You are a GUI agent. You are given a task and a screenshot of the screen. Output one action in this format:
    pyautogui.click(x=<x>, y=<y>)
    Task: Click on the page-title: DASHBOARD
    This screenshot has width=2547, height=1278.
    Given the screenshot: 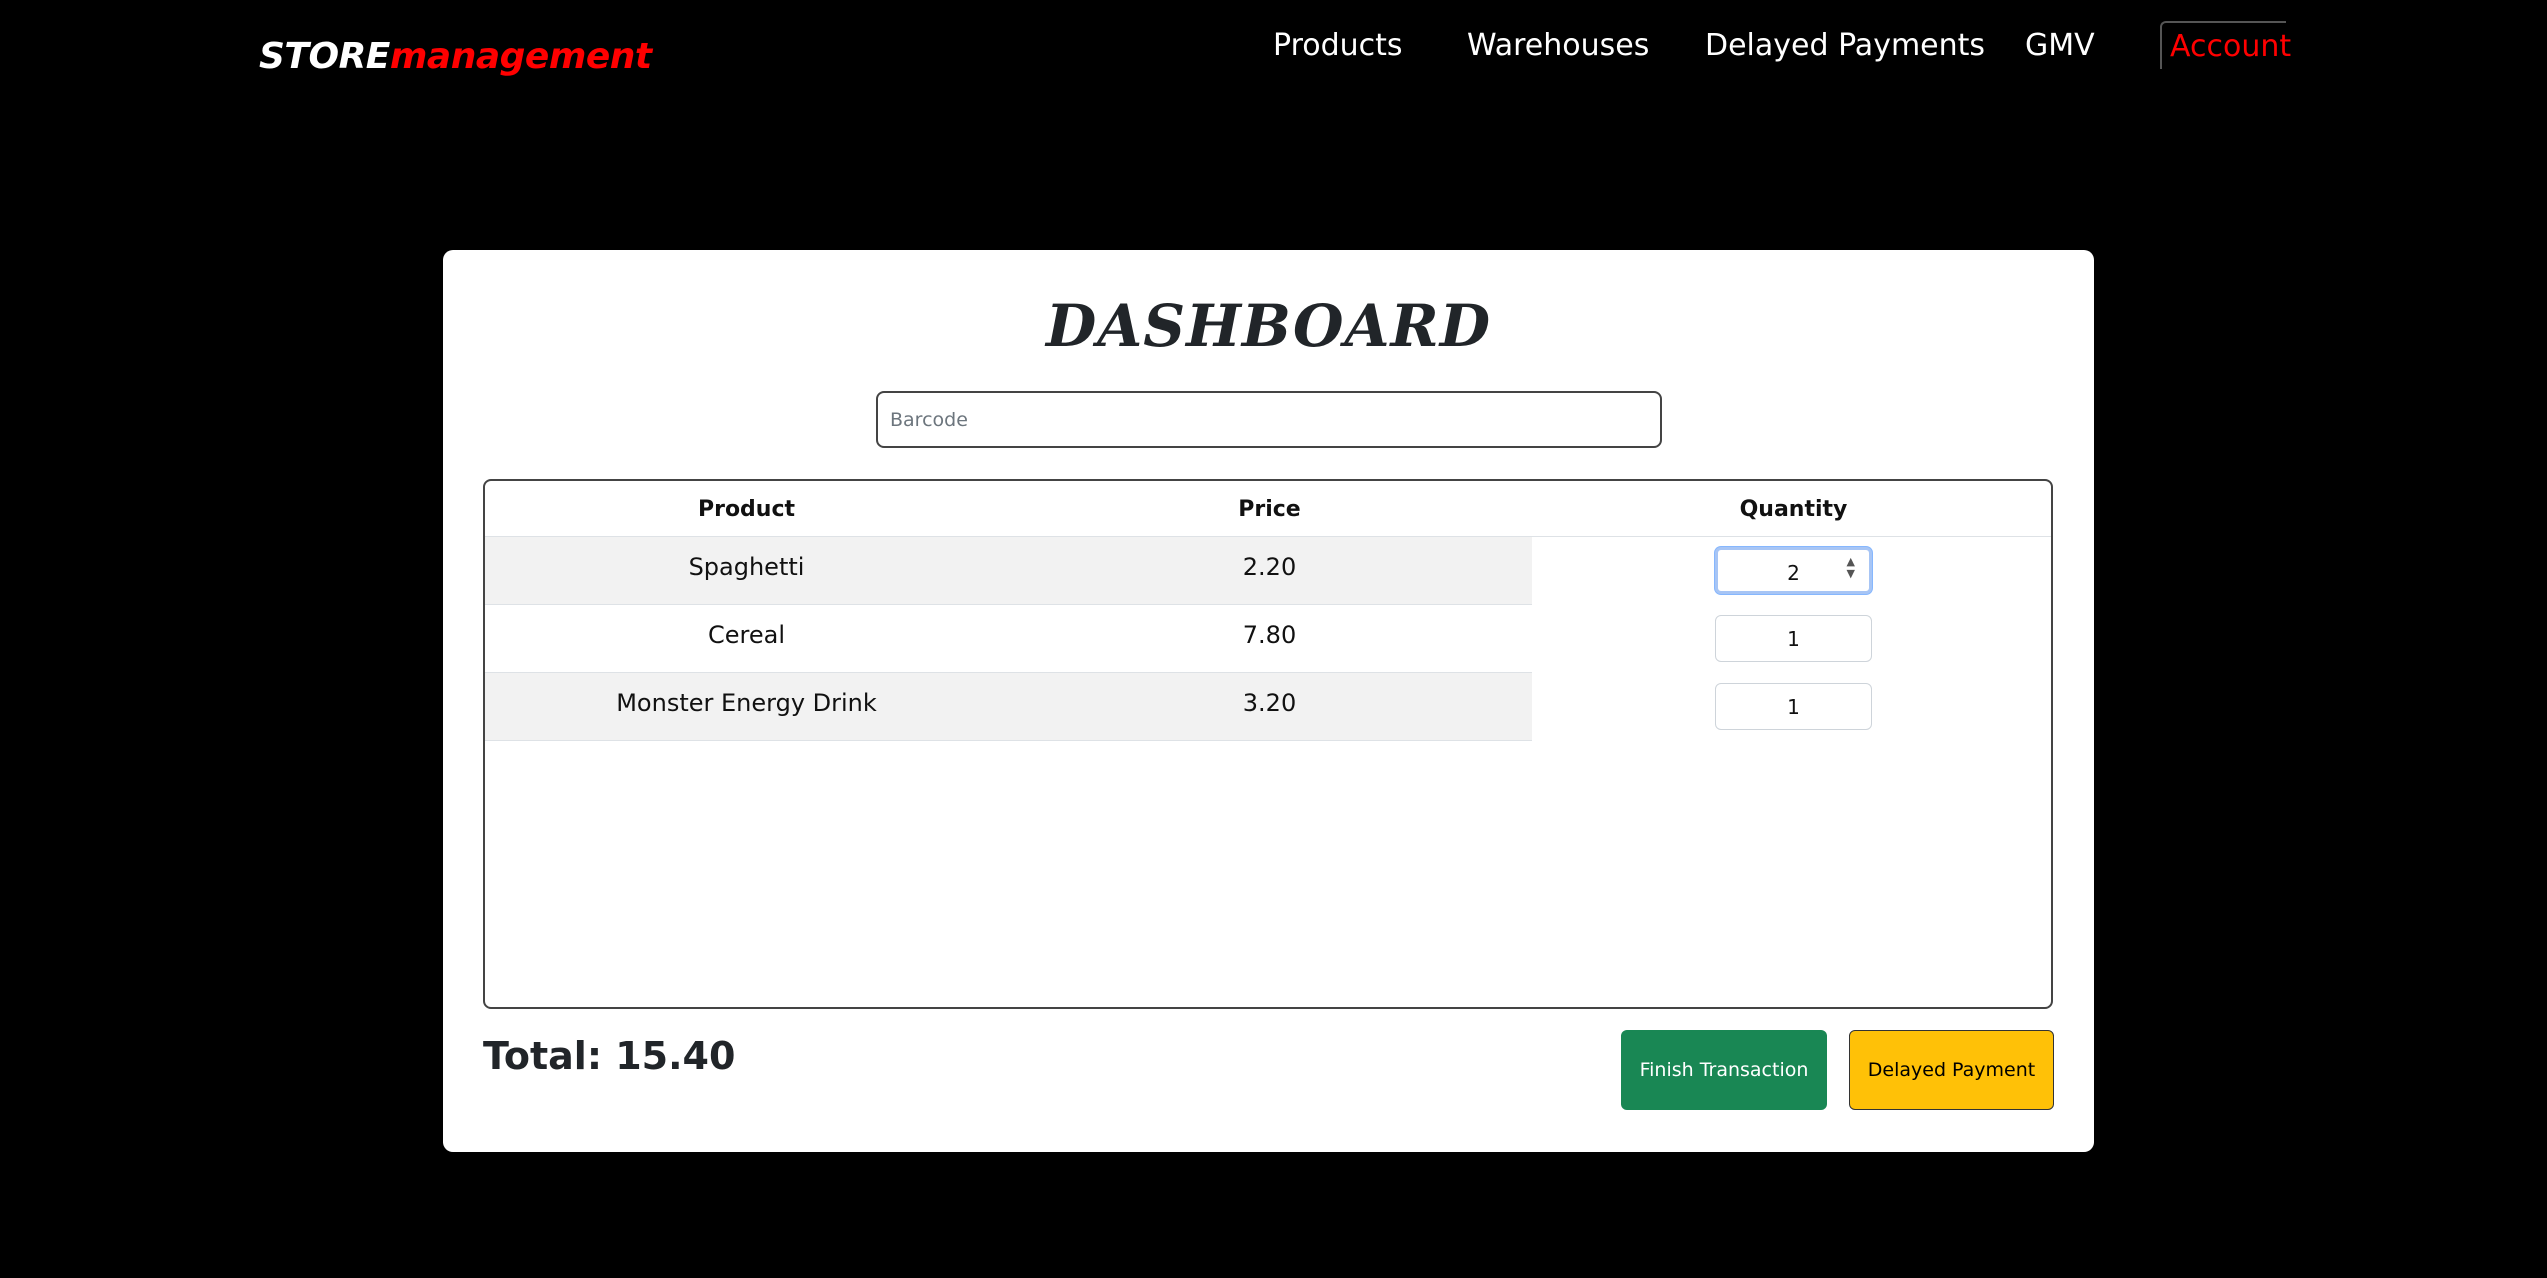 What is the action you would take?
    pyautogui.click(x=1268, y=326)
    